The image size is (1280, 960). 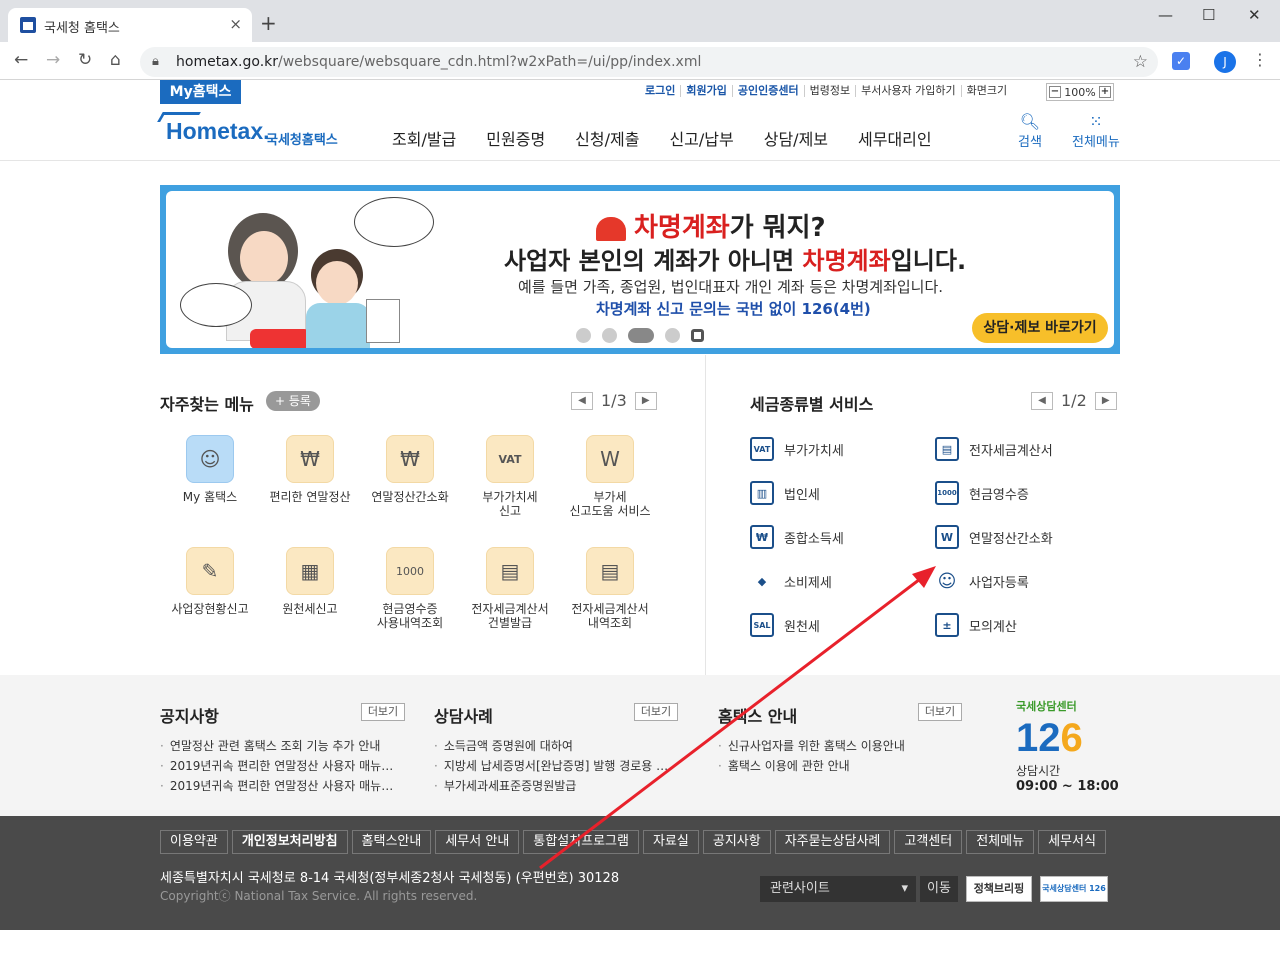 I want to click on footer-link-faq: 자주묻는상담사례, so click(x=832, y=842).